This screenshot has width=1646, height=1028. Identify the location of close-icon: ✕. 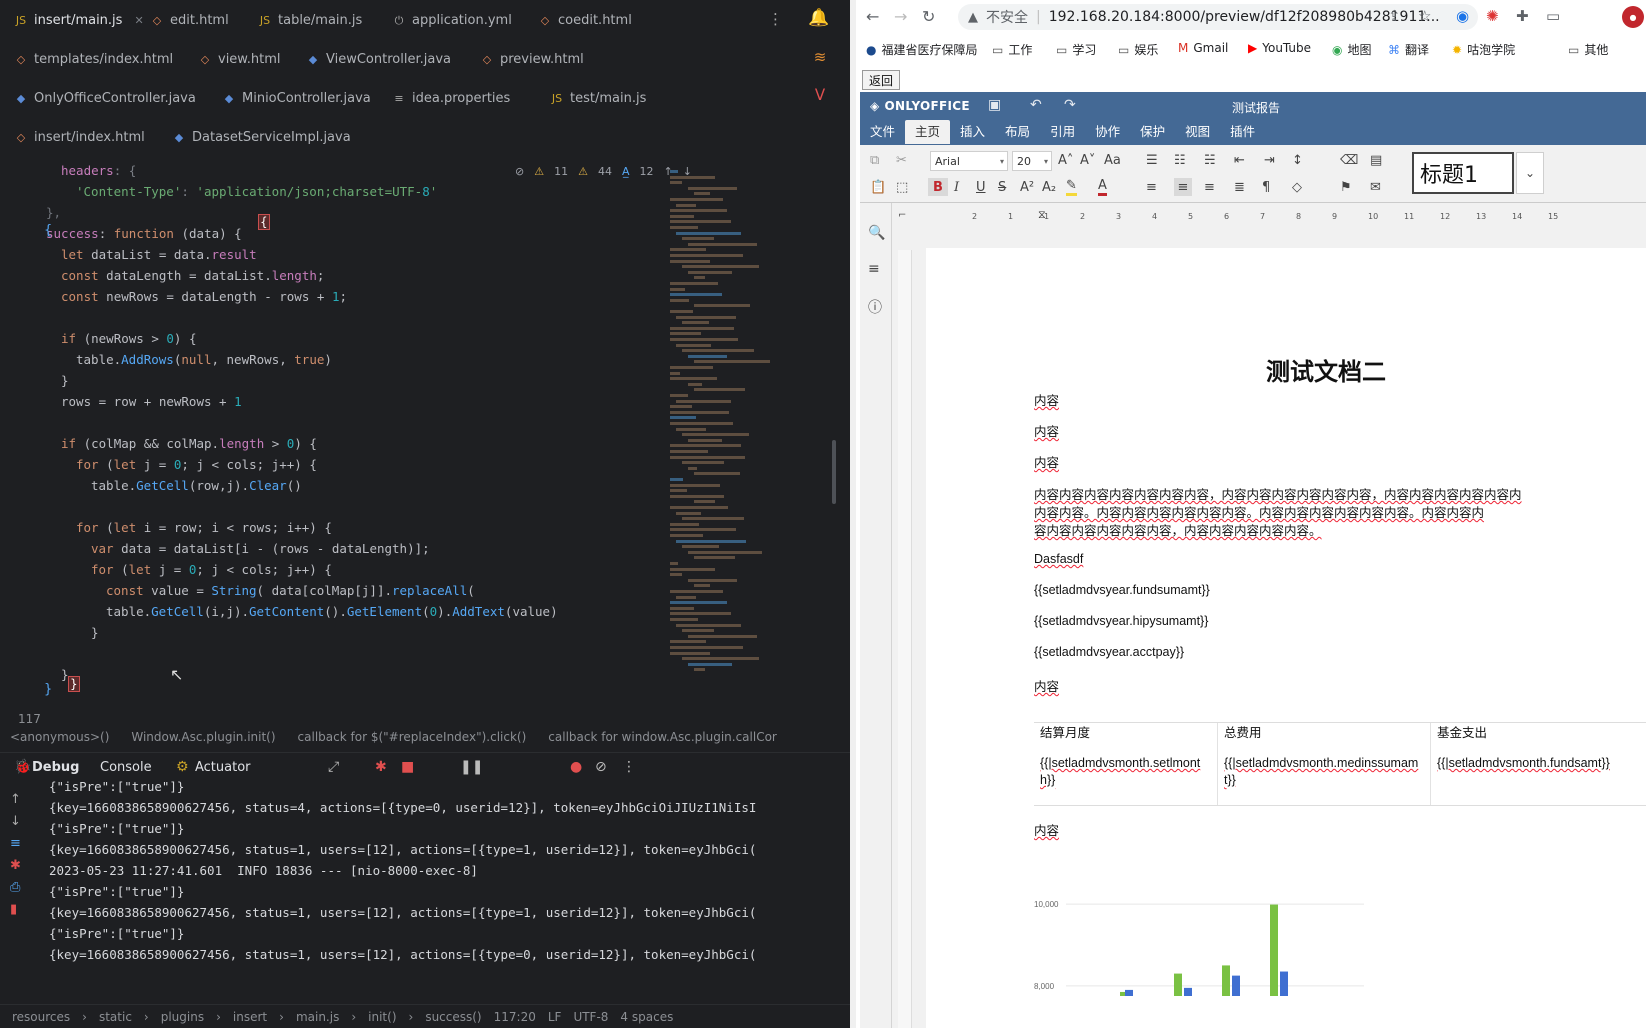
(138, 20).